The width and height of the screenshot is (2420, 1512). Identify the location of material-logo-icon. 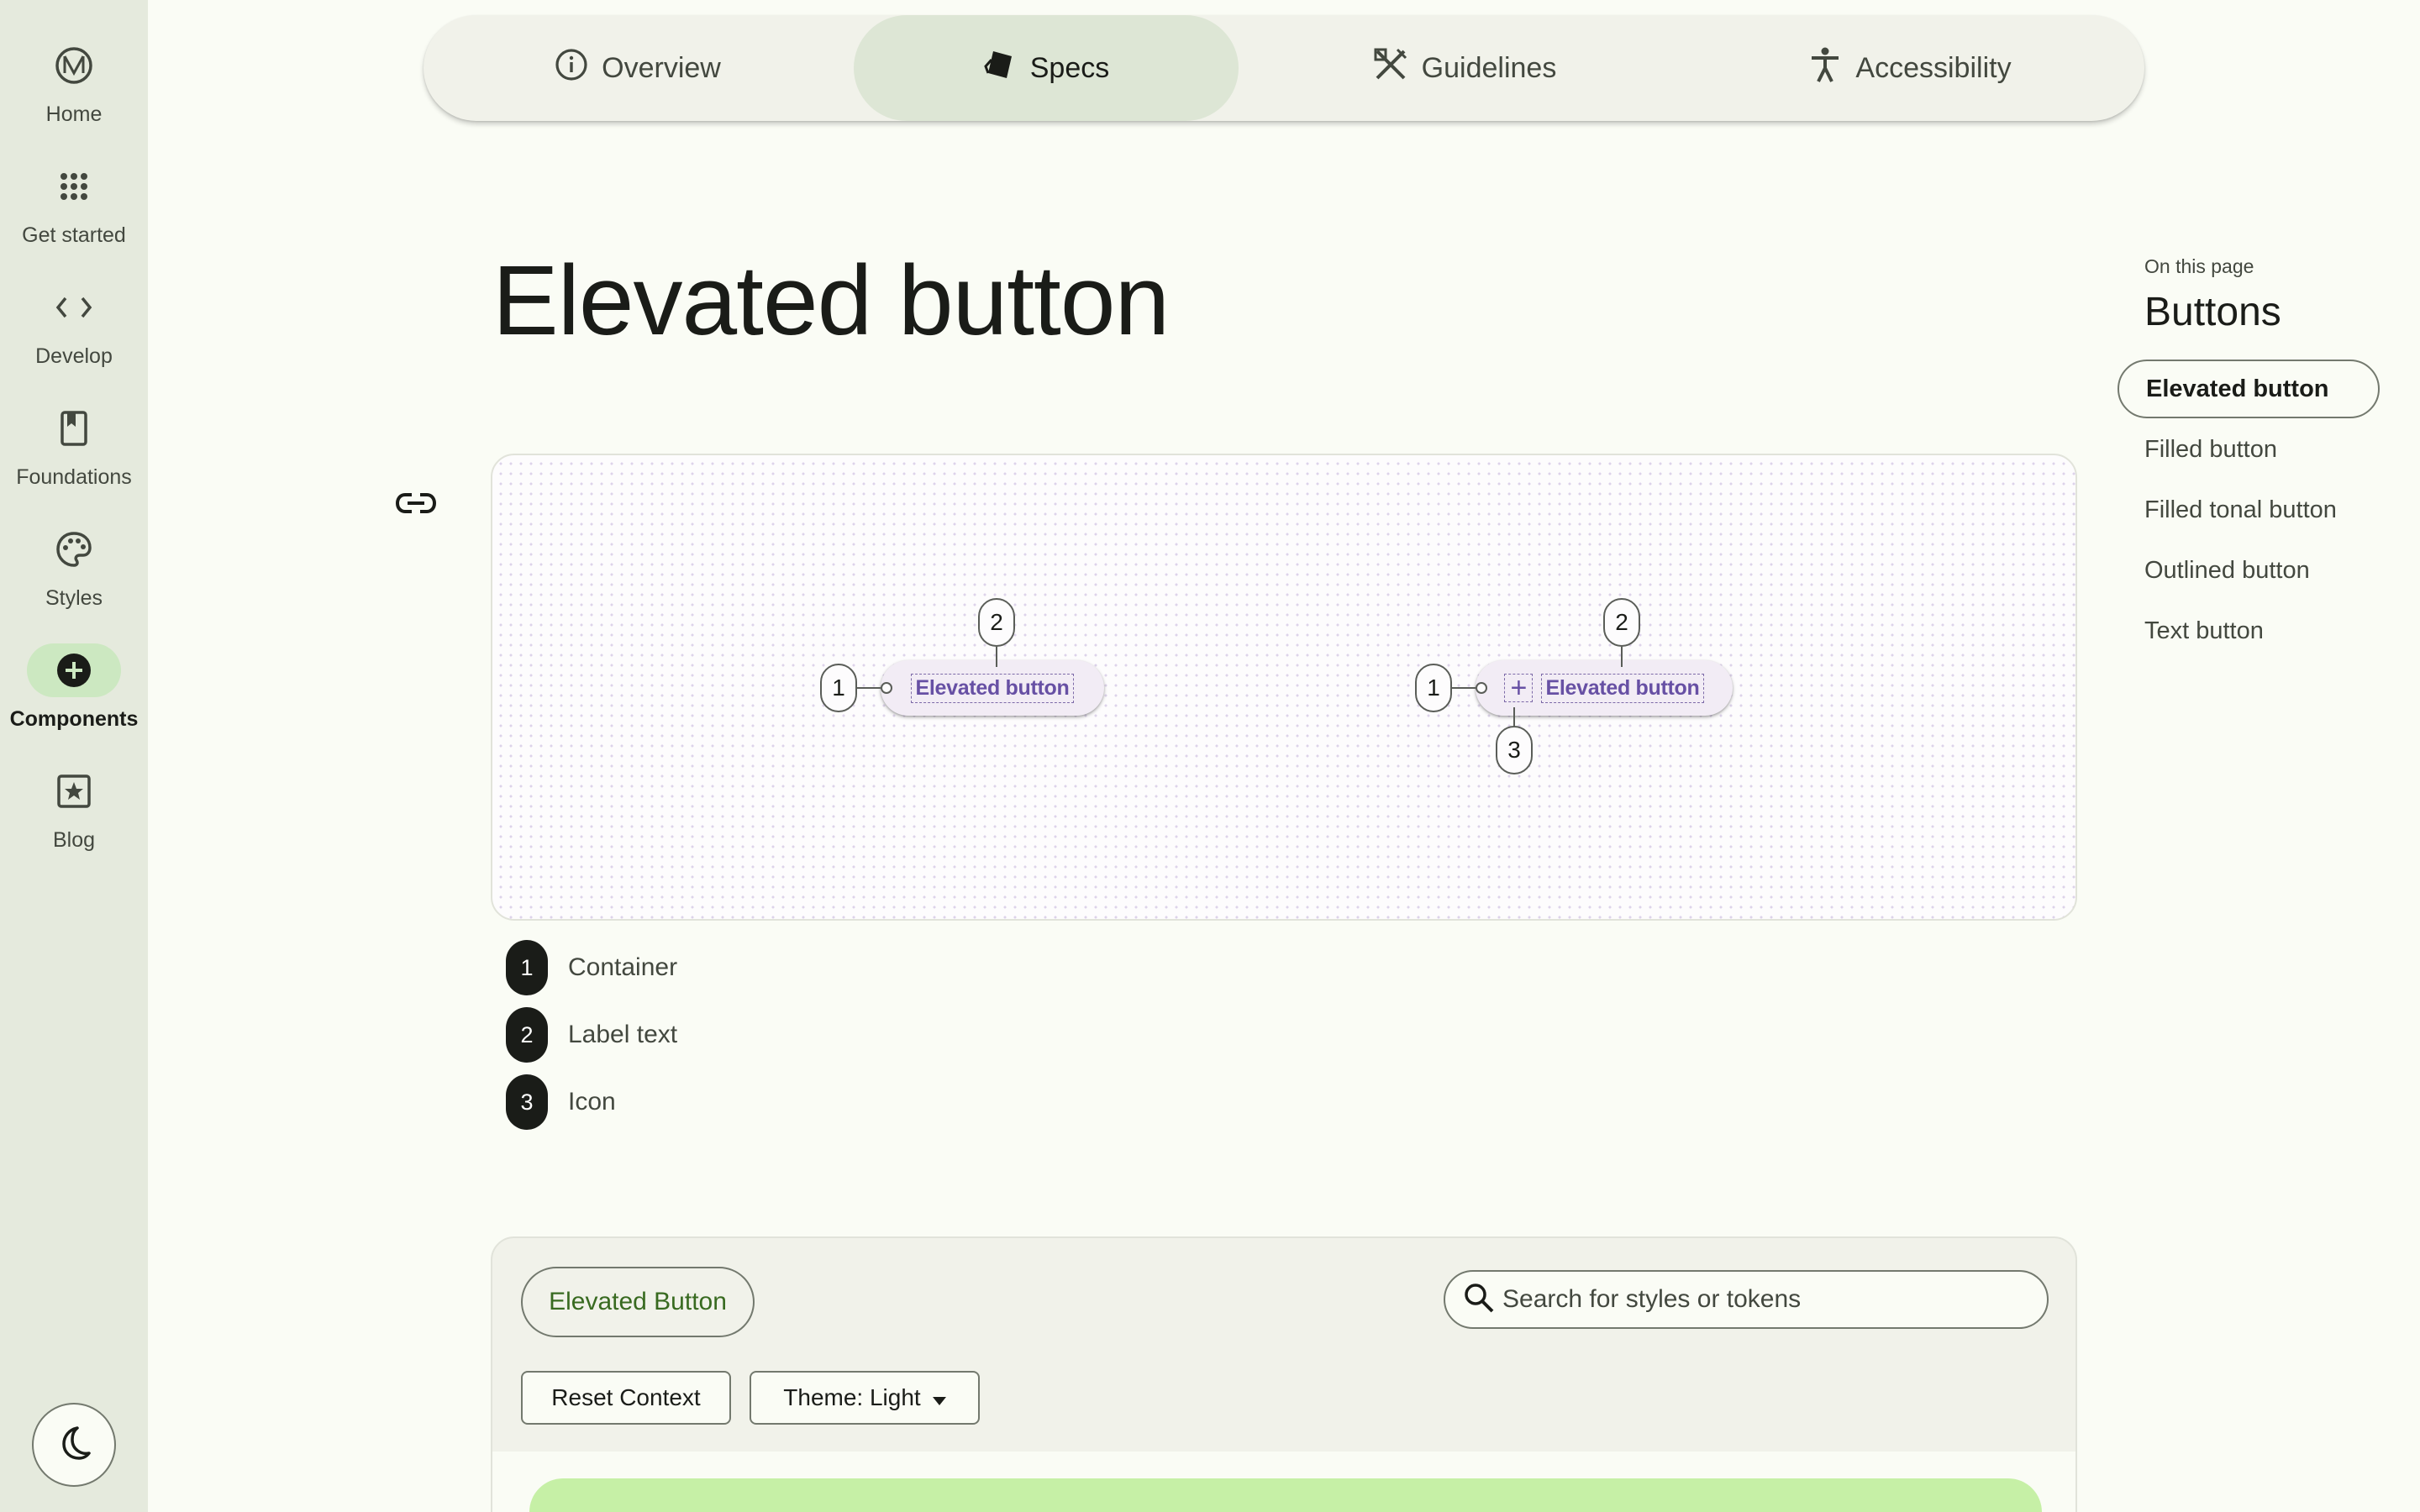
(74, 65).